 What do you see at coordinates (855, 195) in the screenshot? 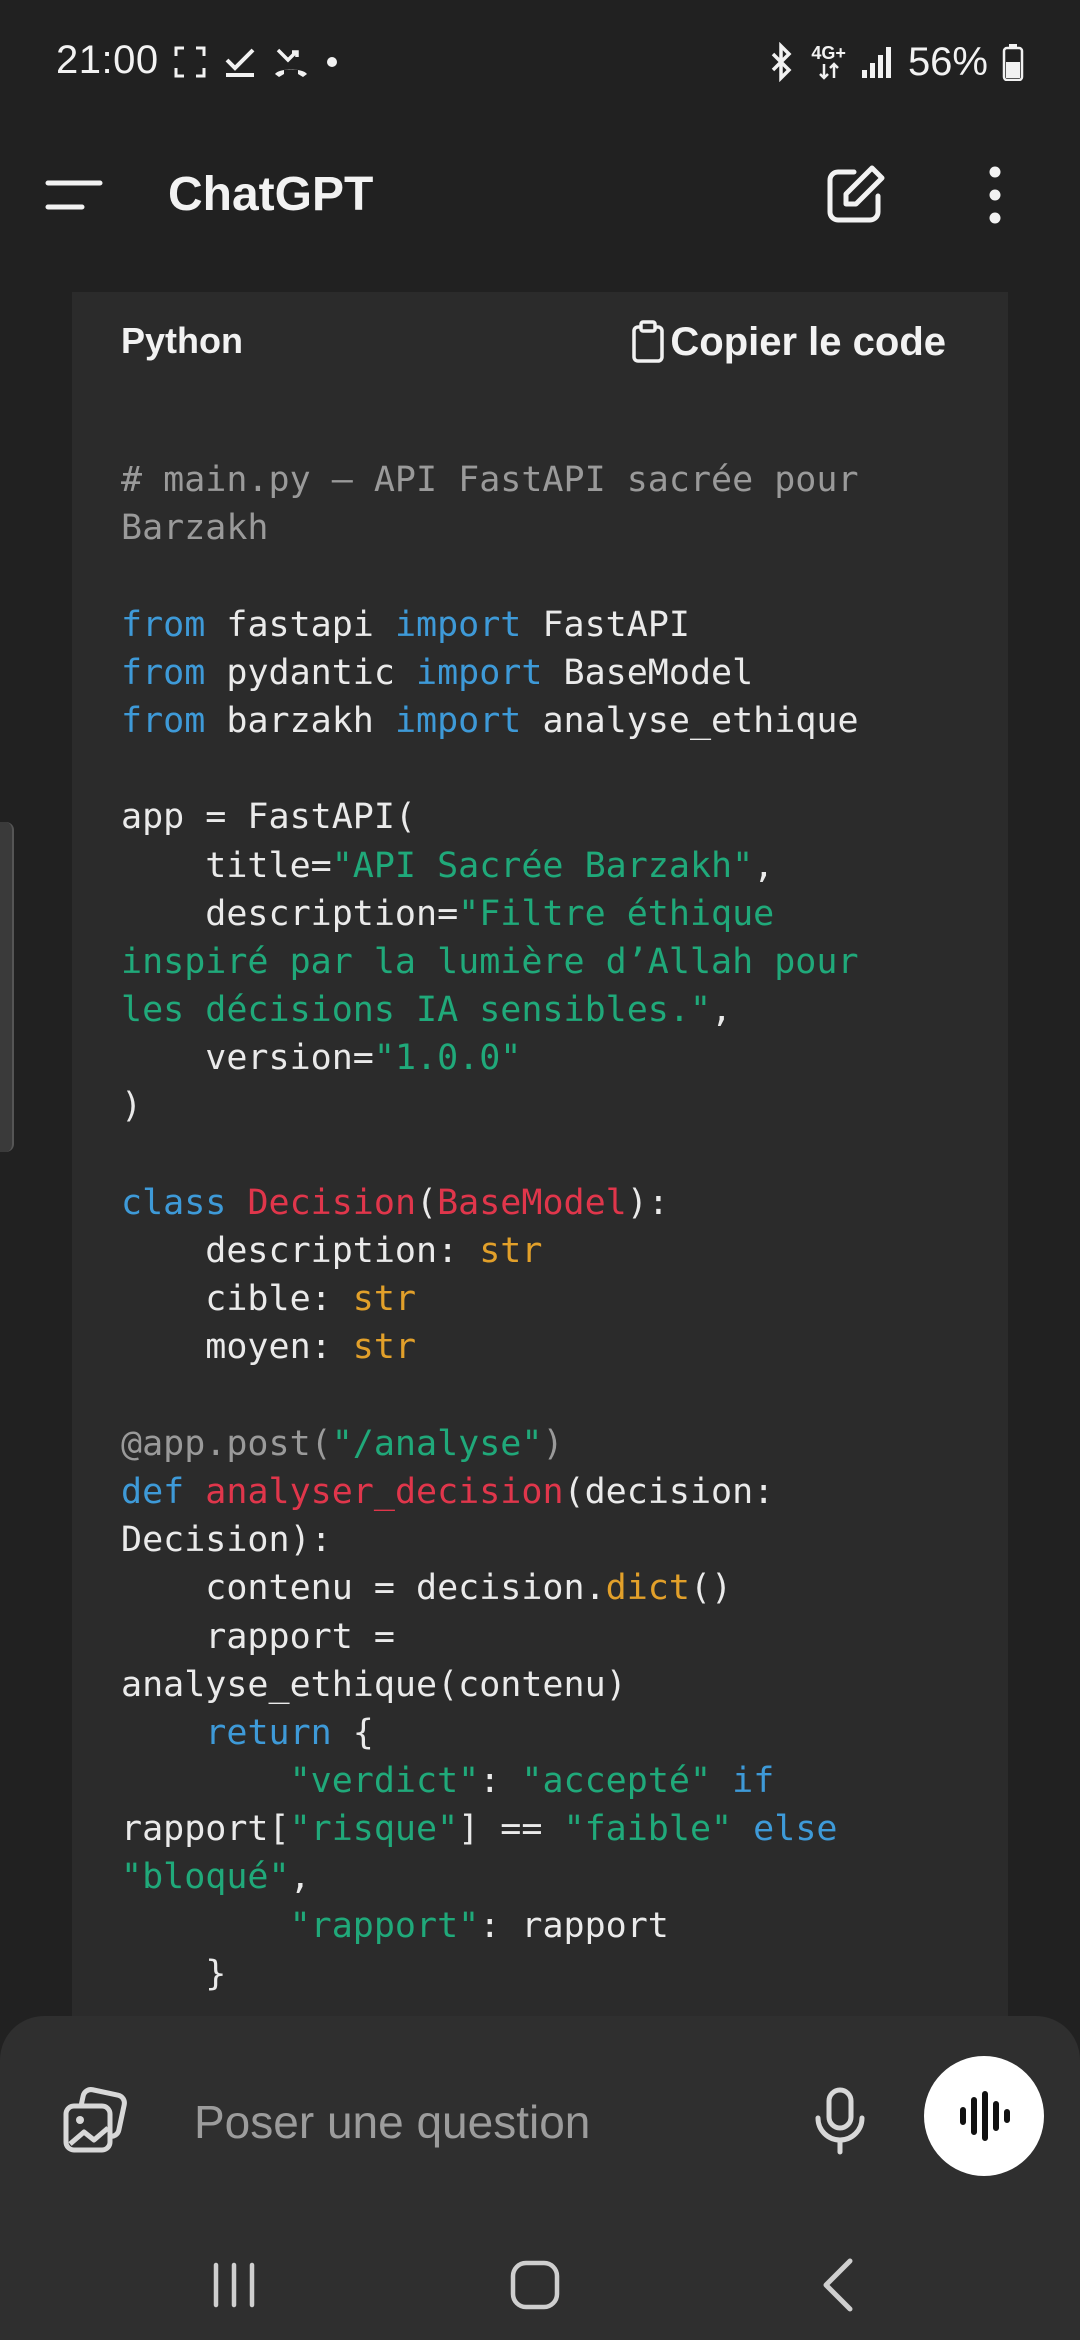
I see `new-chat-button` at bounding box center [855, 195].